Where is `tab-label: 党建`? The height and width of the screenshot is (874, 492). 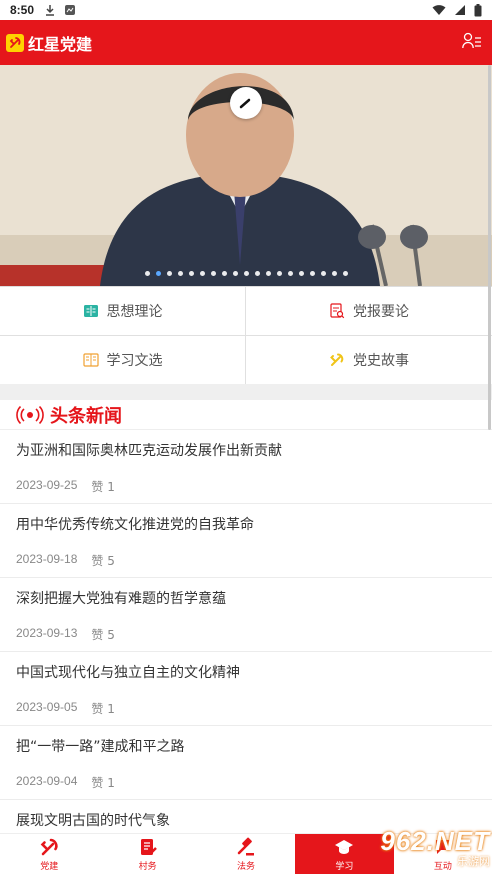
tab-label: 党建 is located at coordinates (49, 866).